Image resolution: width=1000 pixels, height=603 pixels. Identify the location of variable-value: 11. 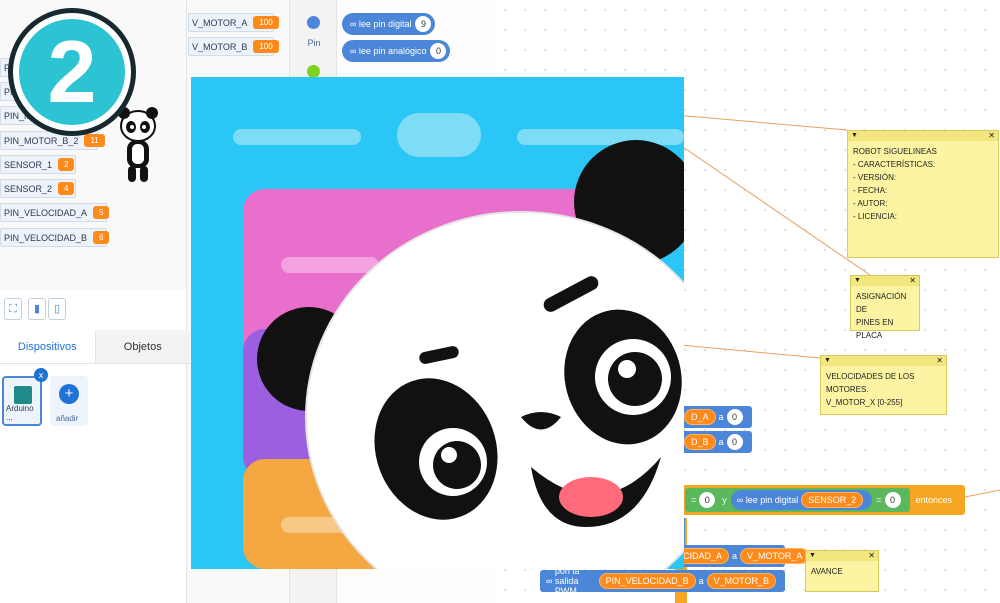
(94, 140).